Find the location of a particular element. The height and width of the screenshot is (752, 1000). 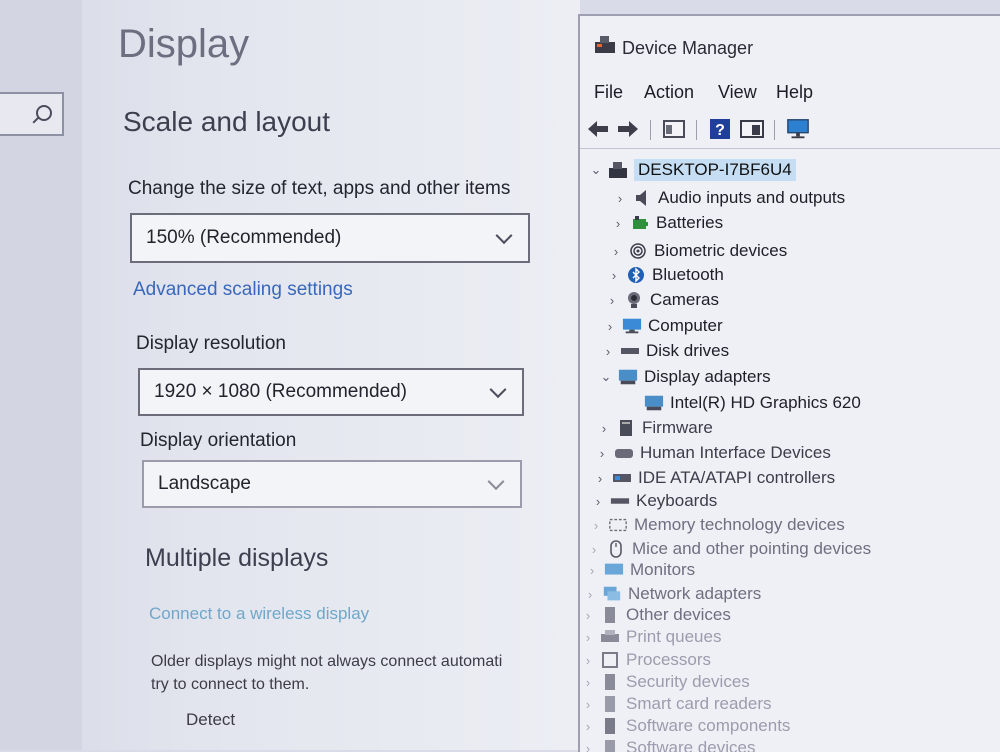

tree-item: › Print queues is located at coordinates (650, 637).